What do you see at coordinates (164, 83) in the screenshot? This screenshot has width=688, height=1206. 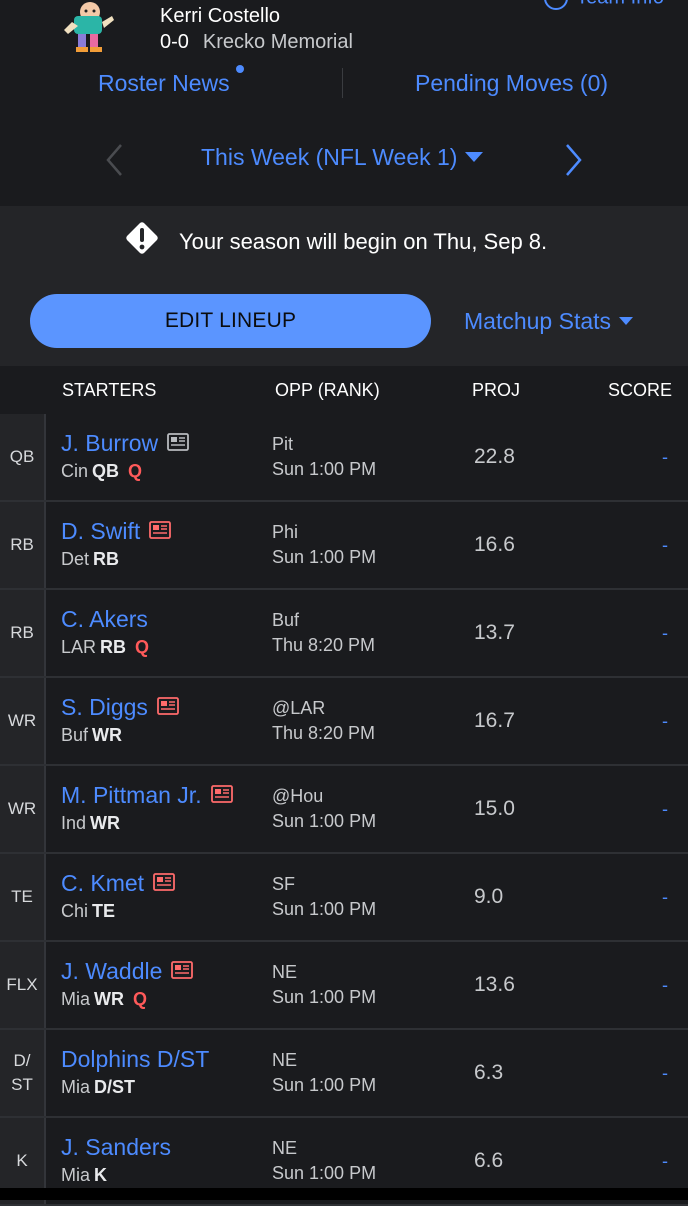 I see `roster-news-link: Roster News` at bounding box center [164, 83].